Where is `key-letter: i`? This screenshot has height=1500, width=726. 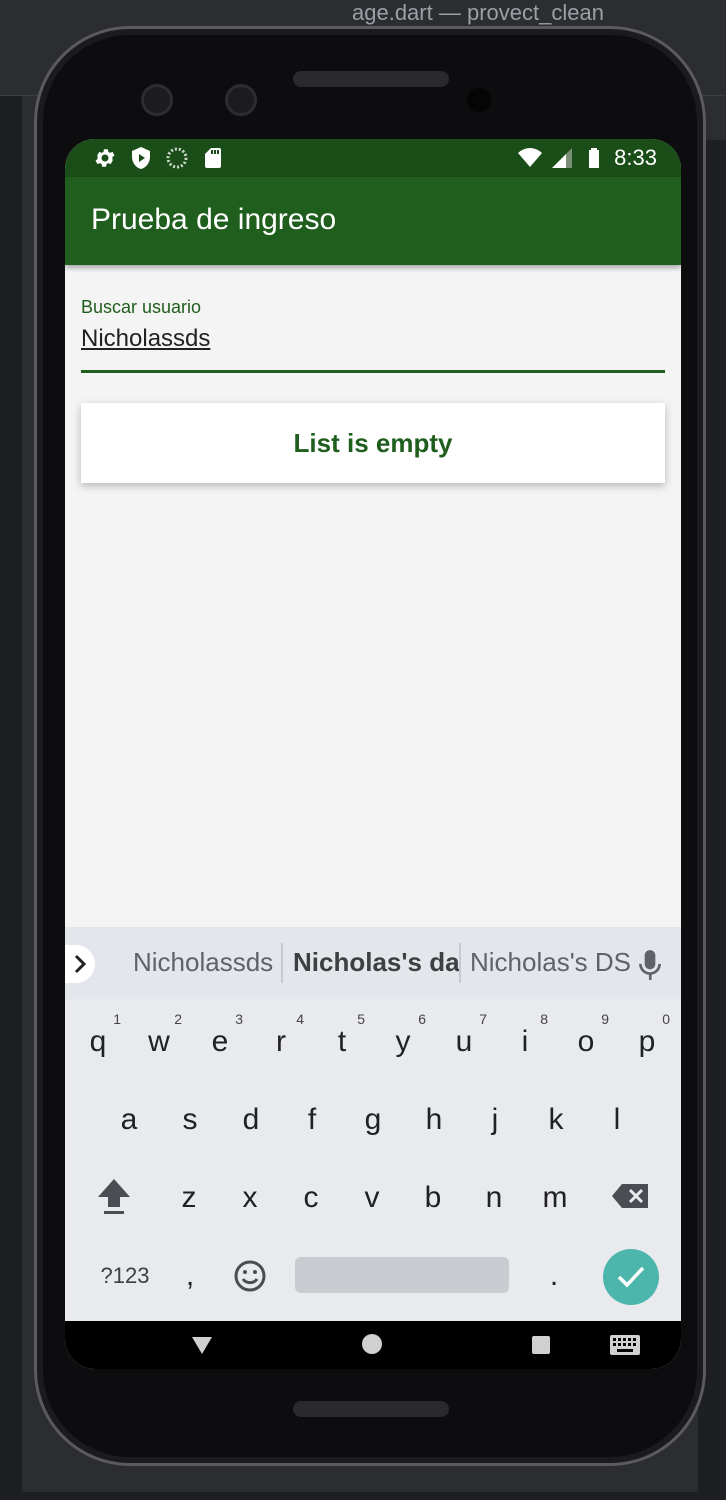 key-letter: i is located at coordinates (525, 1042).